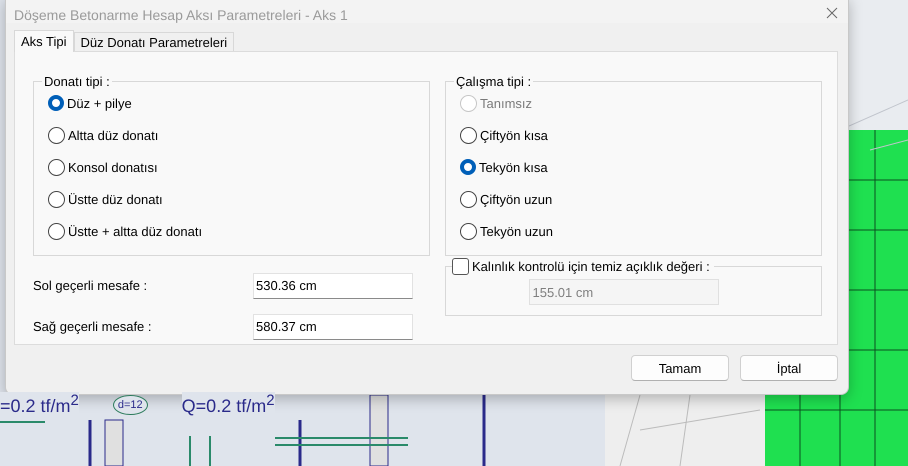  Describe the element at coordinates (591, 266) in the screenshot. I see `checkbox-label: Kalınlık kontrolü için temiz açıklık değeri :` at that location.